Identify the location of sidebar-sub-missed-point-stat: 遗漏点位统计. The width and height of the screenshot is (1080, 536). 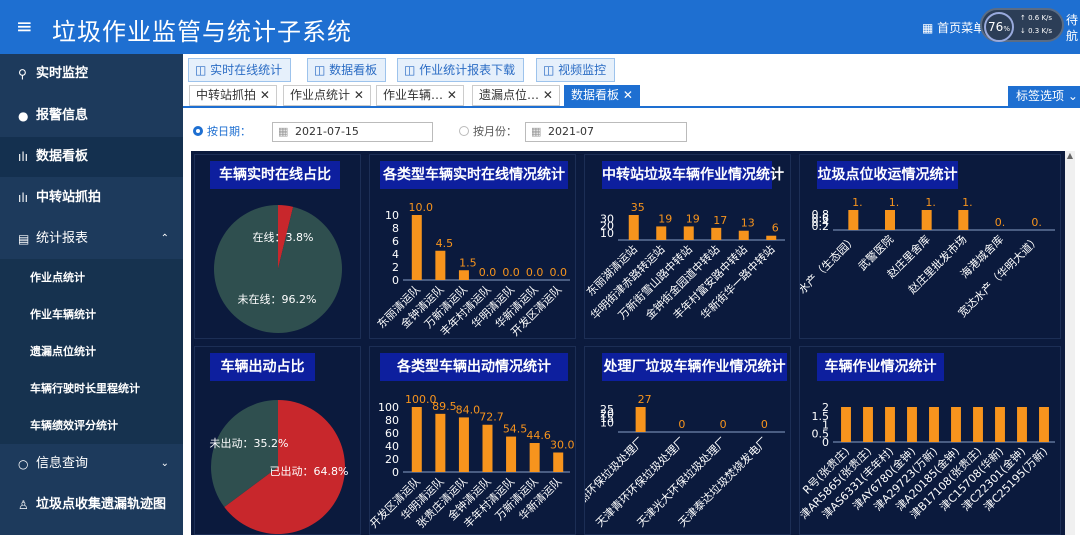
(91, 351).